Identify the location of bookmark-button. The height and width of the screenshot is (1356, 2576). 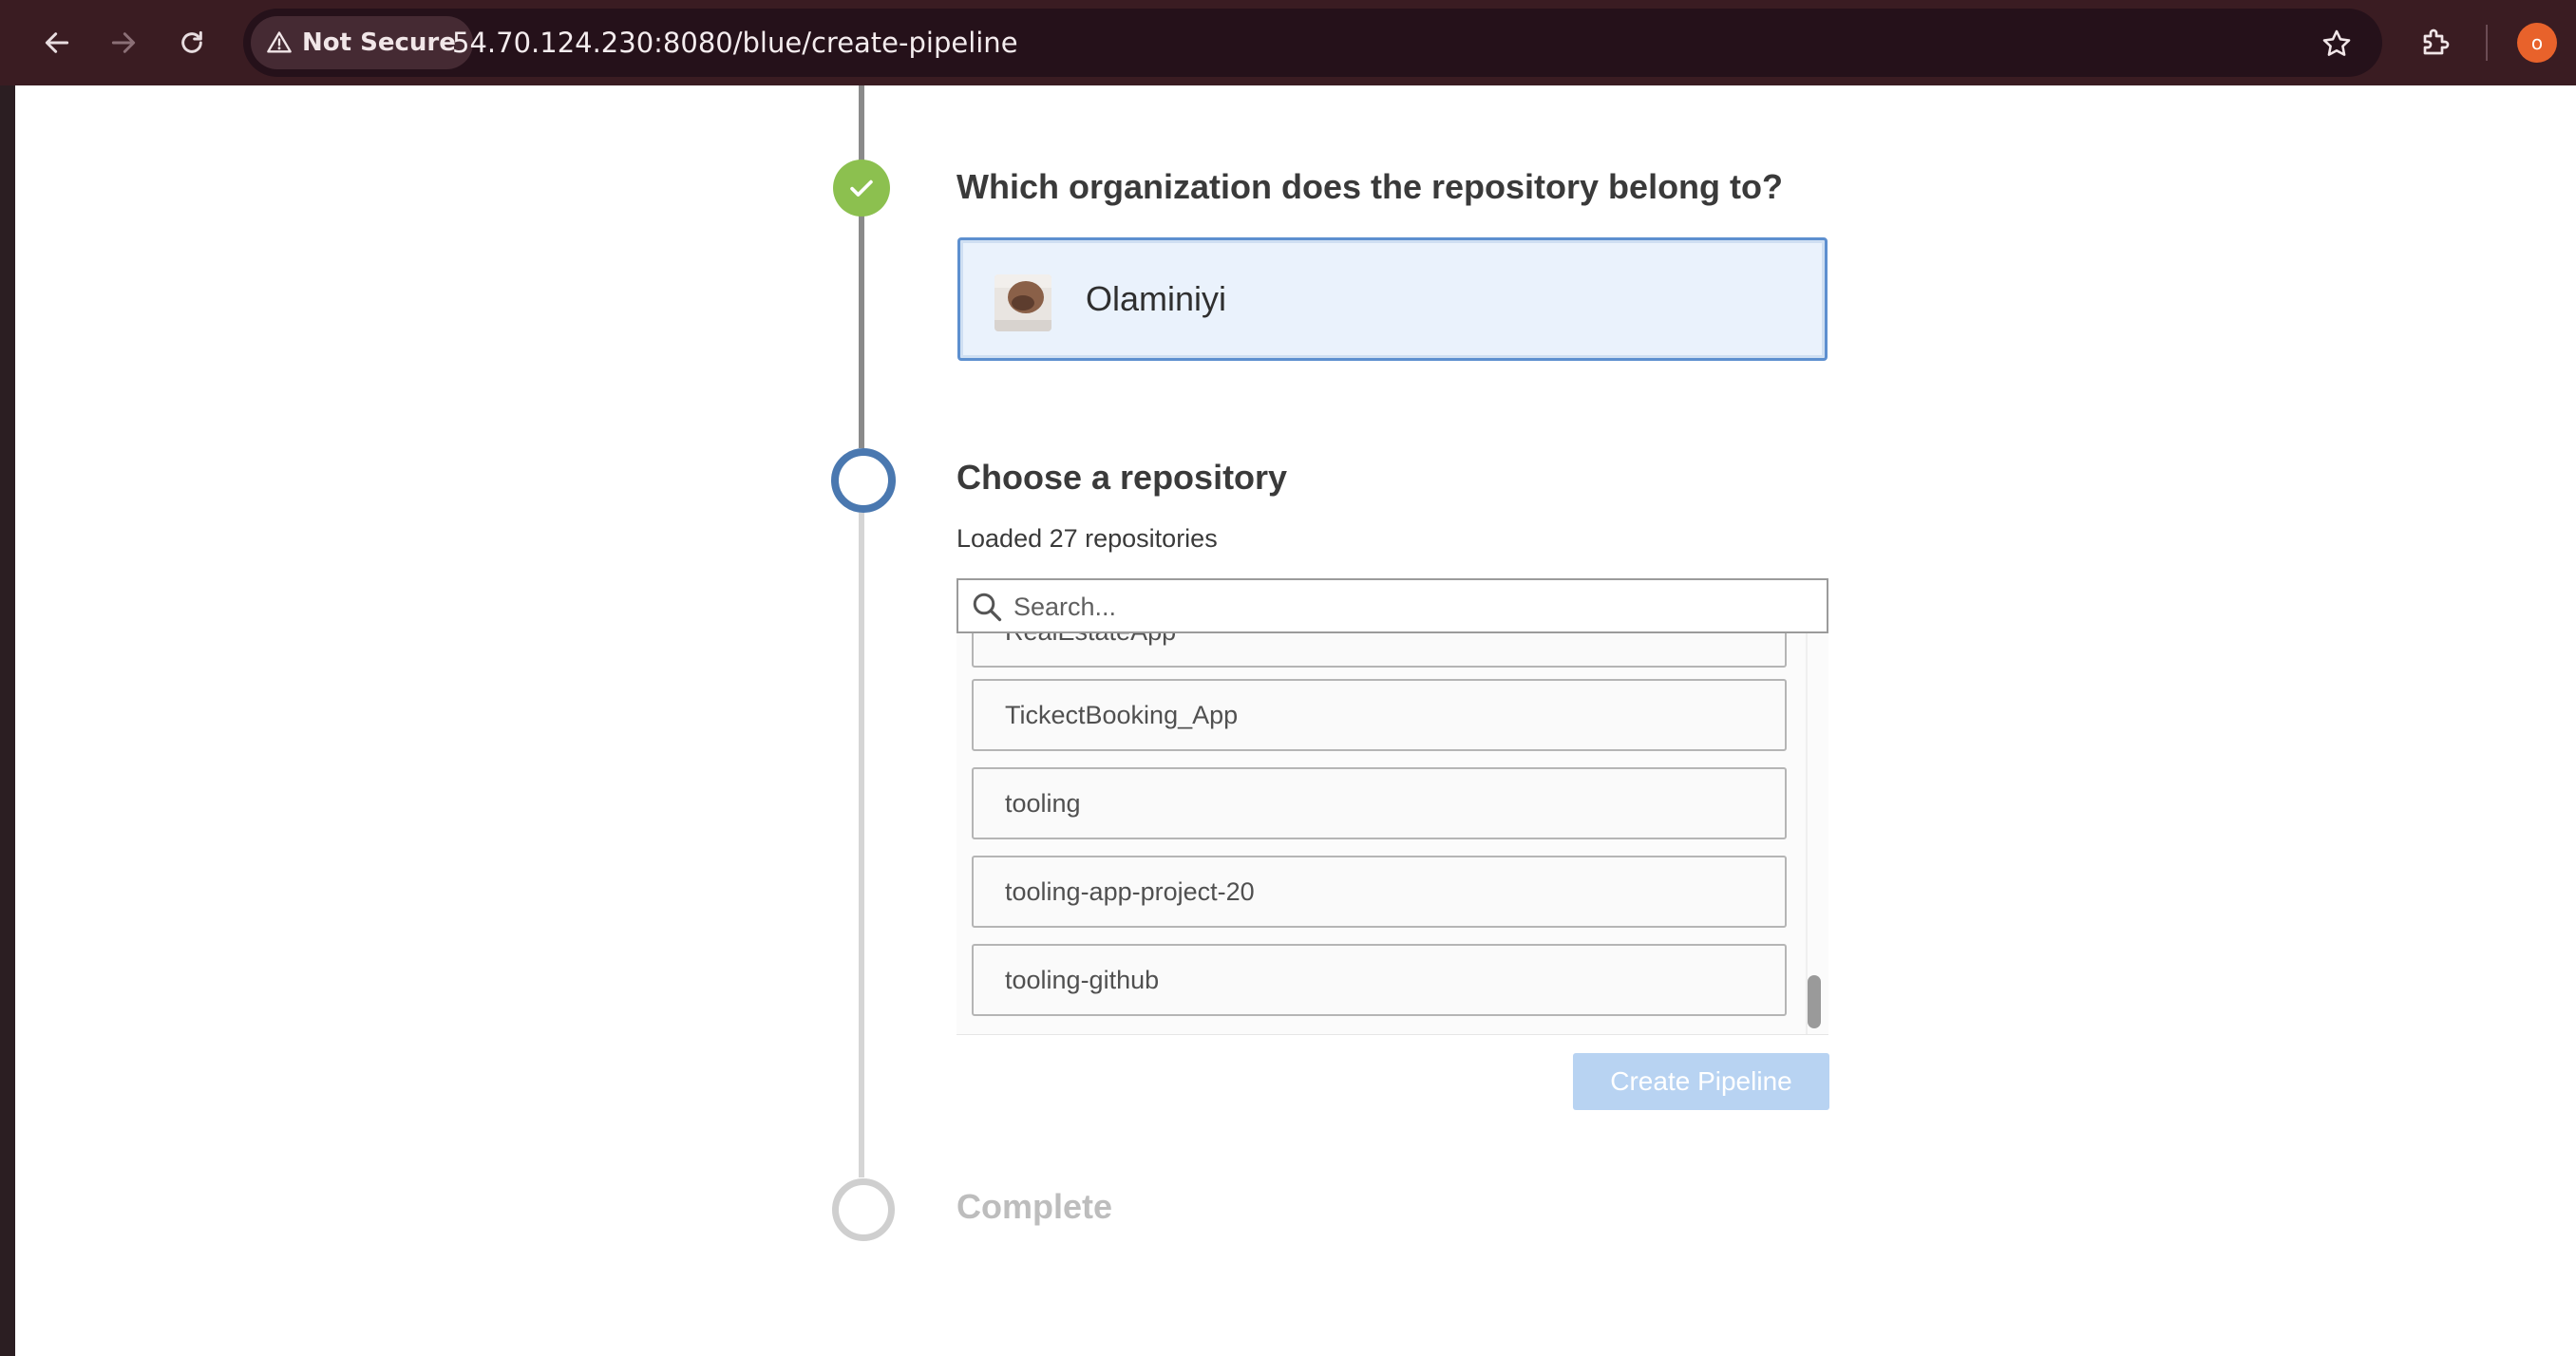
(2336, 44).